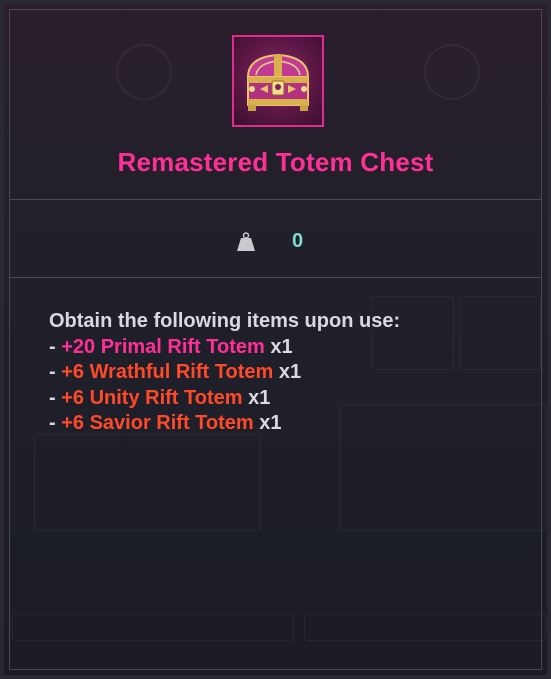  What do you see at coordinates (246, 242) in the screenshot?
I see `weight-icon` at bounding box center [246, 242].